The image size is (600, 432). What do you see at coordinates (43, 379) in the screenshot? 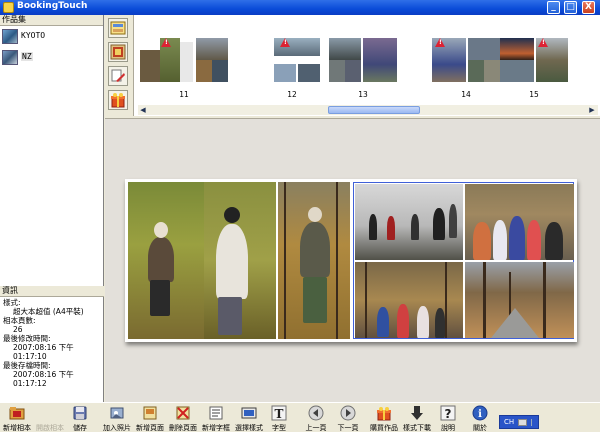
I see `saved-value: 2007:08:16 下午 01:17:12` at bounding box center [43, 379].